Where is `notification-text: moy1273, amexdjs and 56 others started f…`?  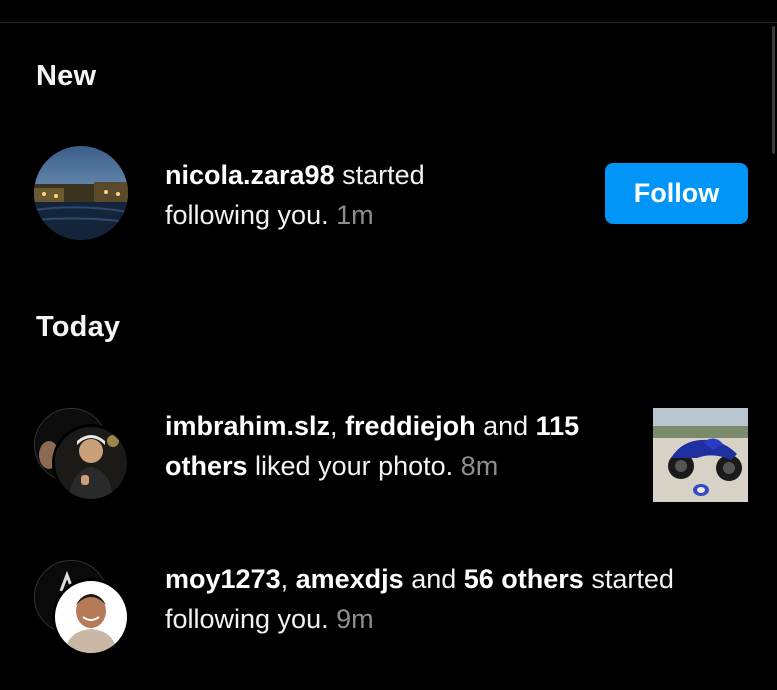
notification-text: moy1273, amexdjs and 56 others started f… is located at coordinates (419, 599).